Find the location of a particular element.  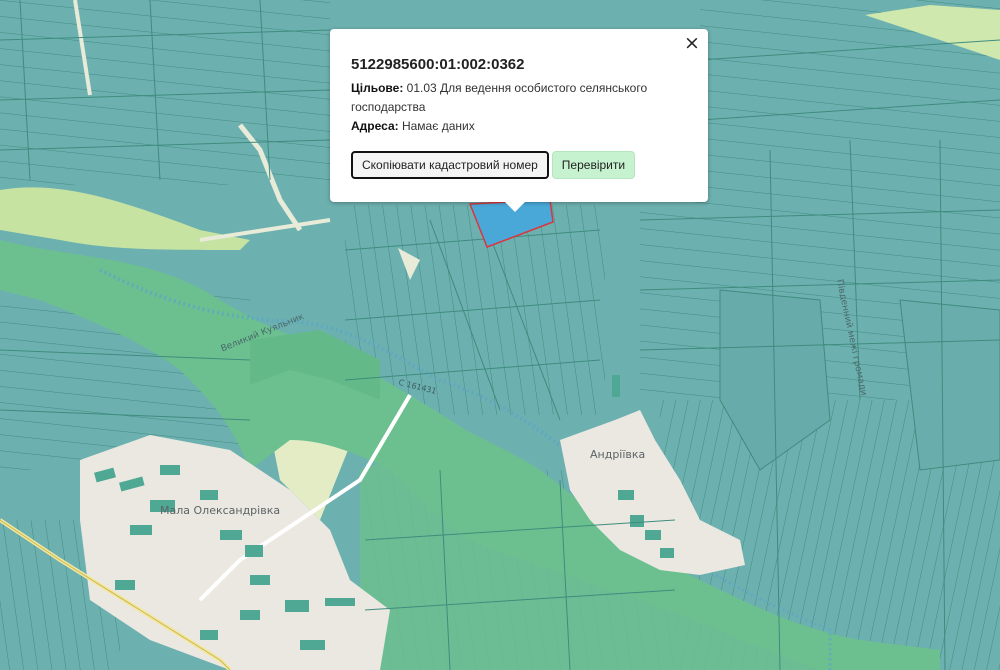

cadastral-number: 5122985600:01:002:0362 is located at coordinates (438, 64).